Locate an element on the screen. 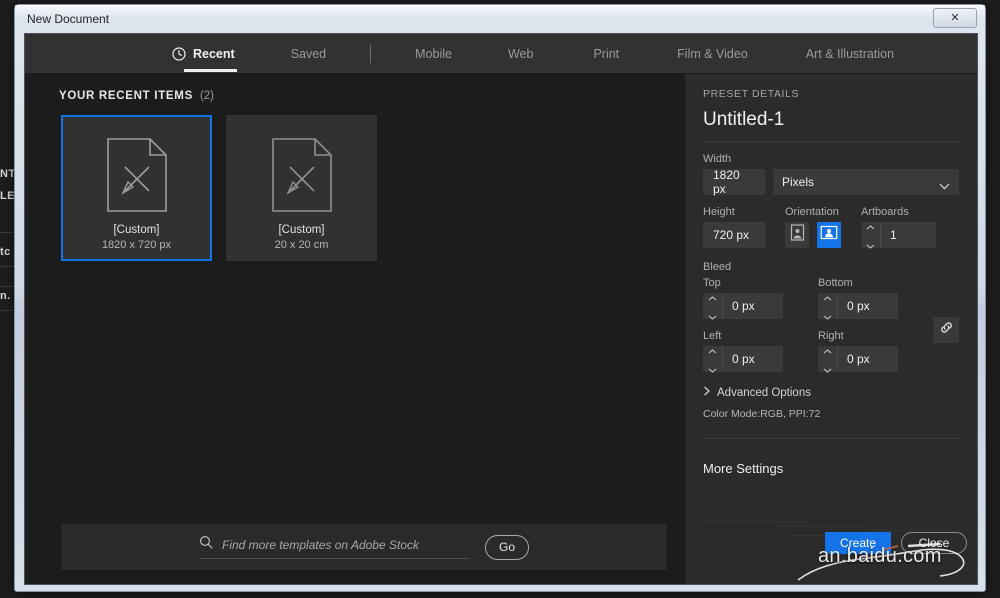 Image resolution: width=1000 pixels, height=598 pixels. tab-art-and-illustration: Art & Illustration is located at coordinates (850, 54).